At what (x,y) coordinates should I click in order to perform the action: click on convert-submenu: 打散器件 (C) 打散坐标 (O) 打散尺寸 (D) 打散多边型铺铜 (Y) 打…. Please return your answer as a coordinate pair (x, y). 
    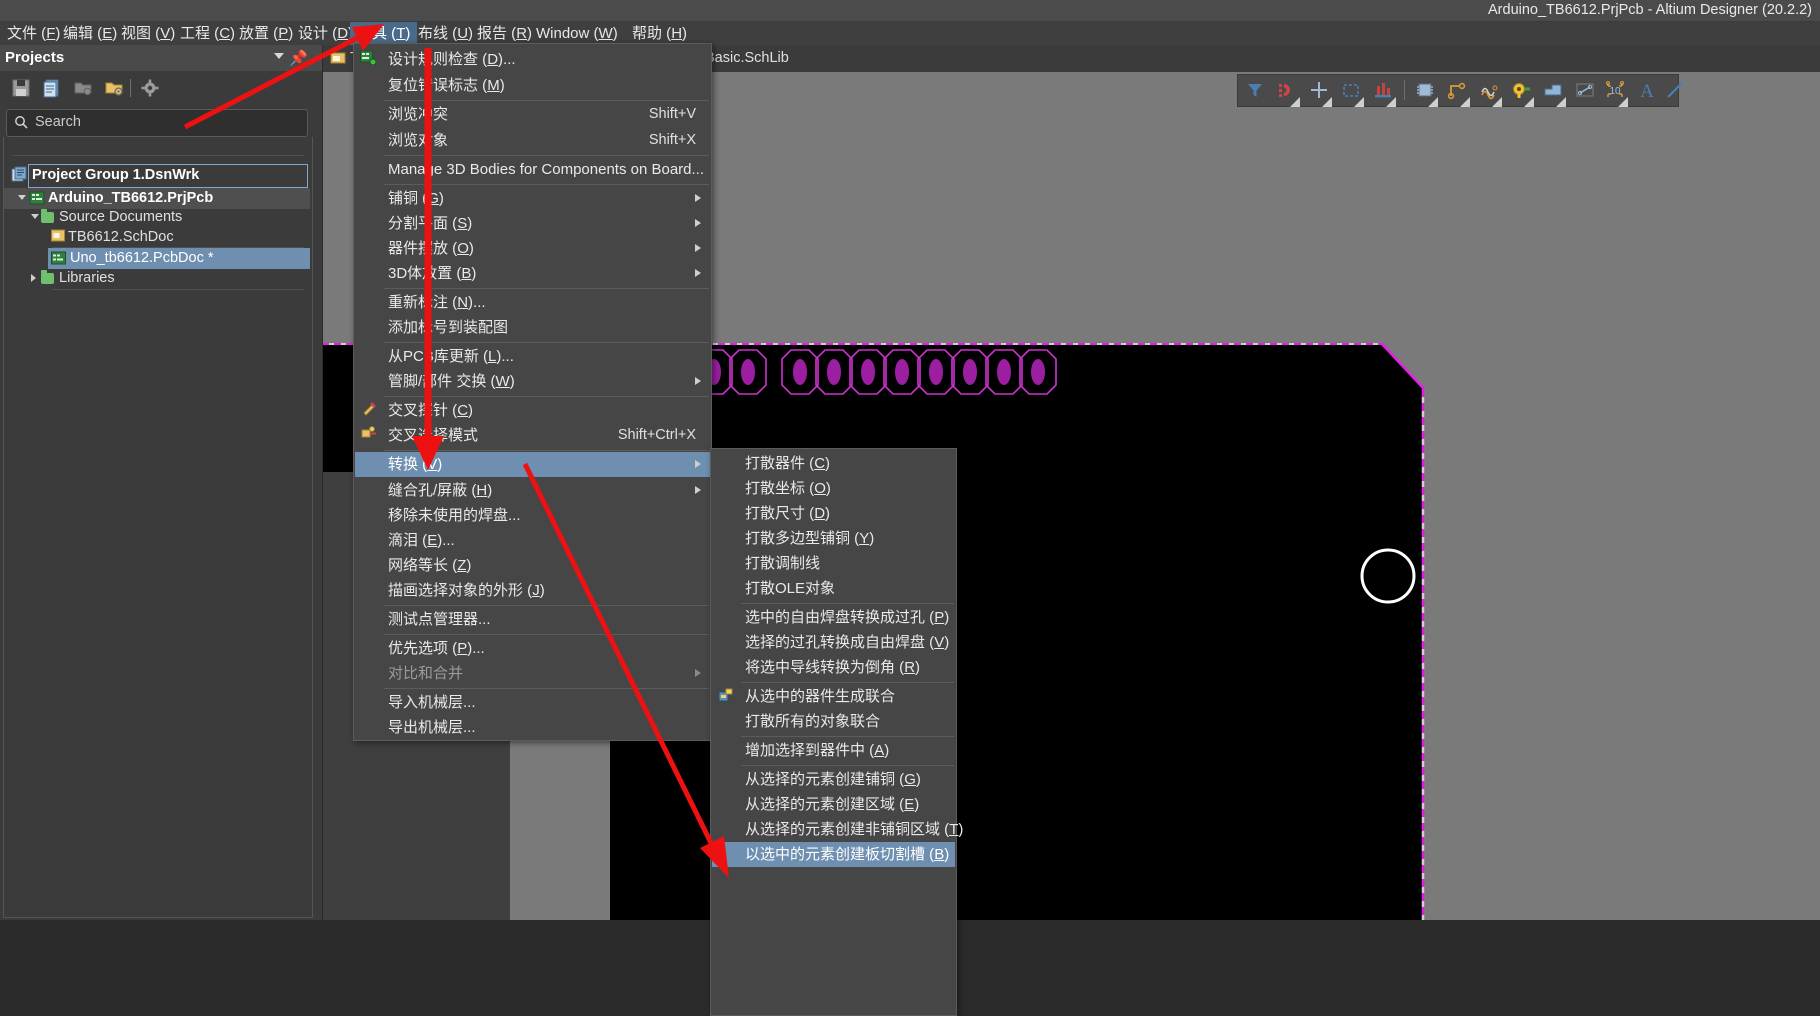
    Looking at the image, I should click on (836, 732).